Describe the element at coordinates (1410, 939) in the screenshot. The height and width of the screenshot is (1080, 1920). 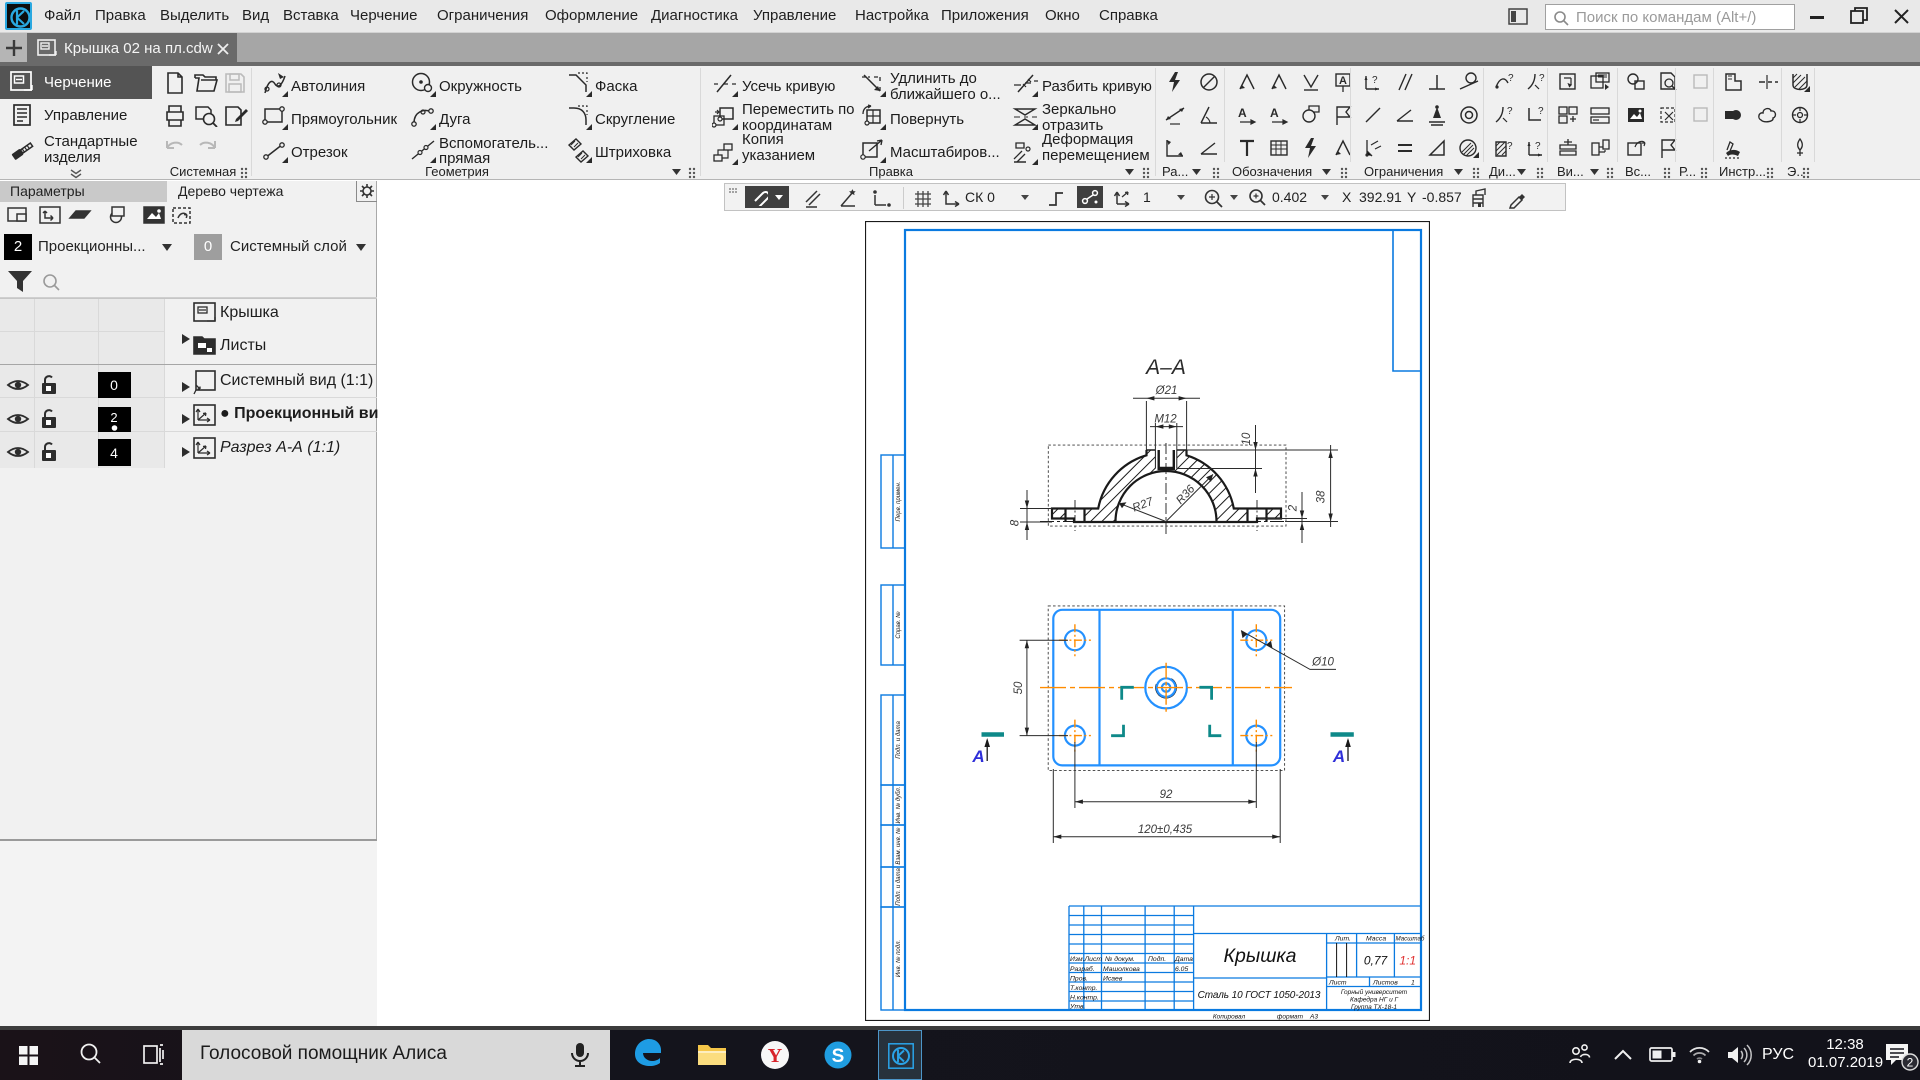
I see `svg-text: Масштаб` at that location.